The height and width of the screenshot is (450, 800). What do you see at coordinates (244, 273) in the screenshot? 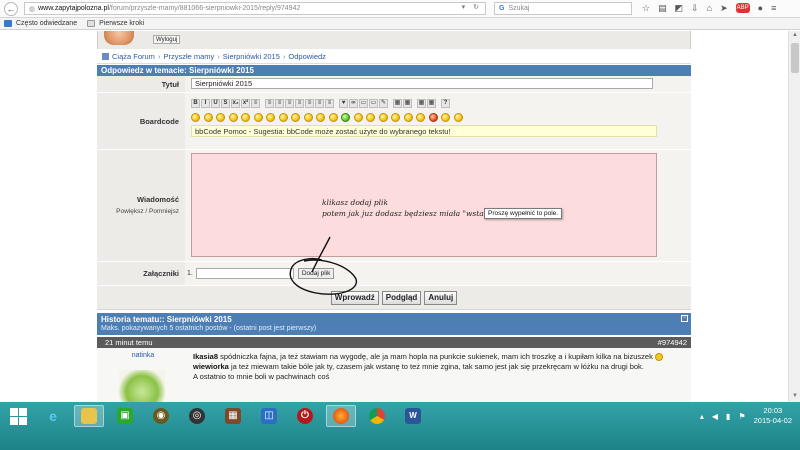
I see `file-path-input` at bounding box center [244, 273].